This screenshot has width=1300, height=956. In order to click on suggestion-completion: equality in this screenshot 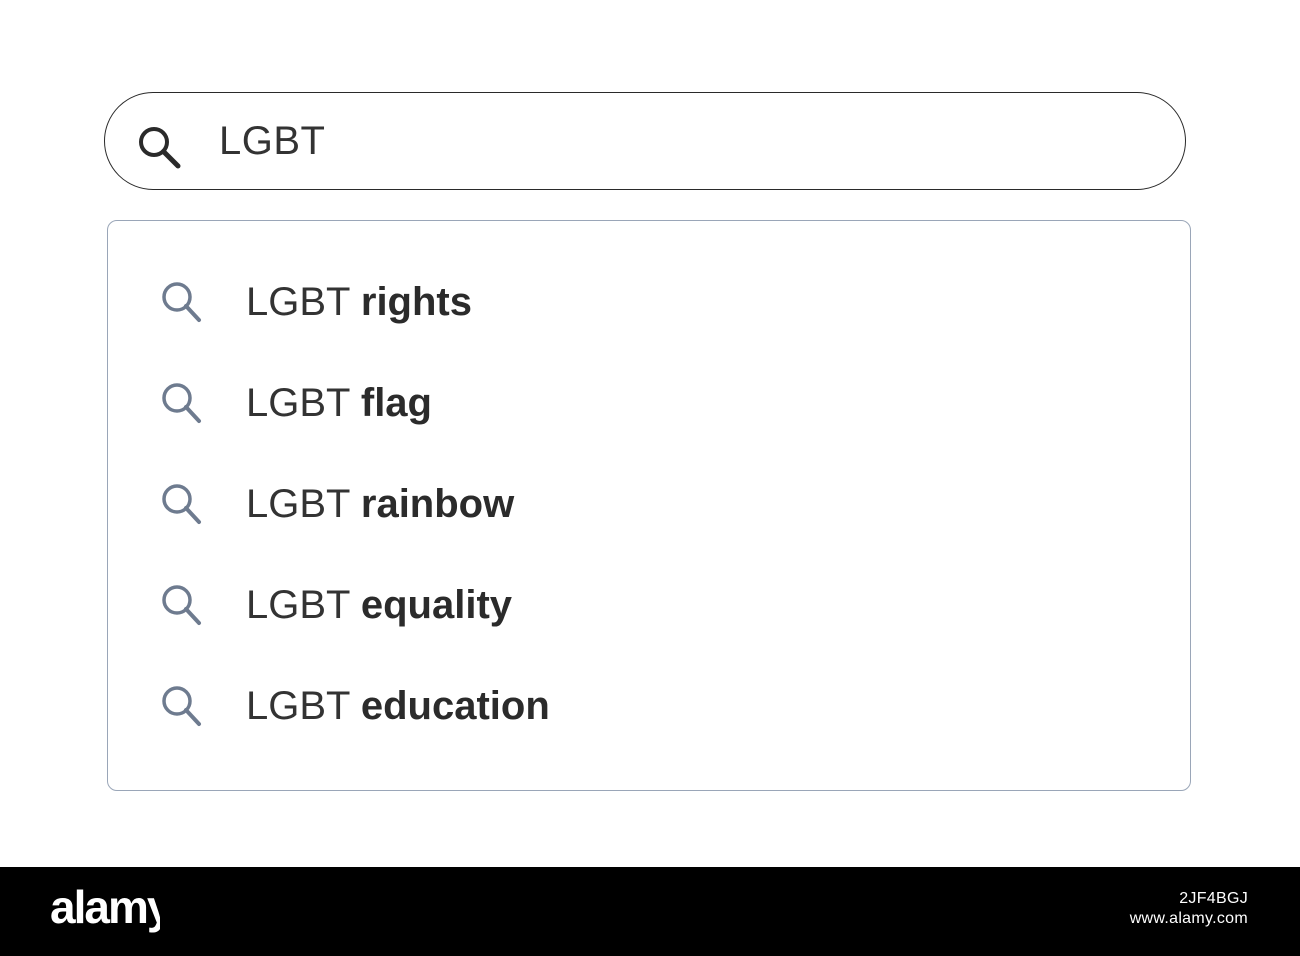, I will do `click(436, 605)`.